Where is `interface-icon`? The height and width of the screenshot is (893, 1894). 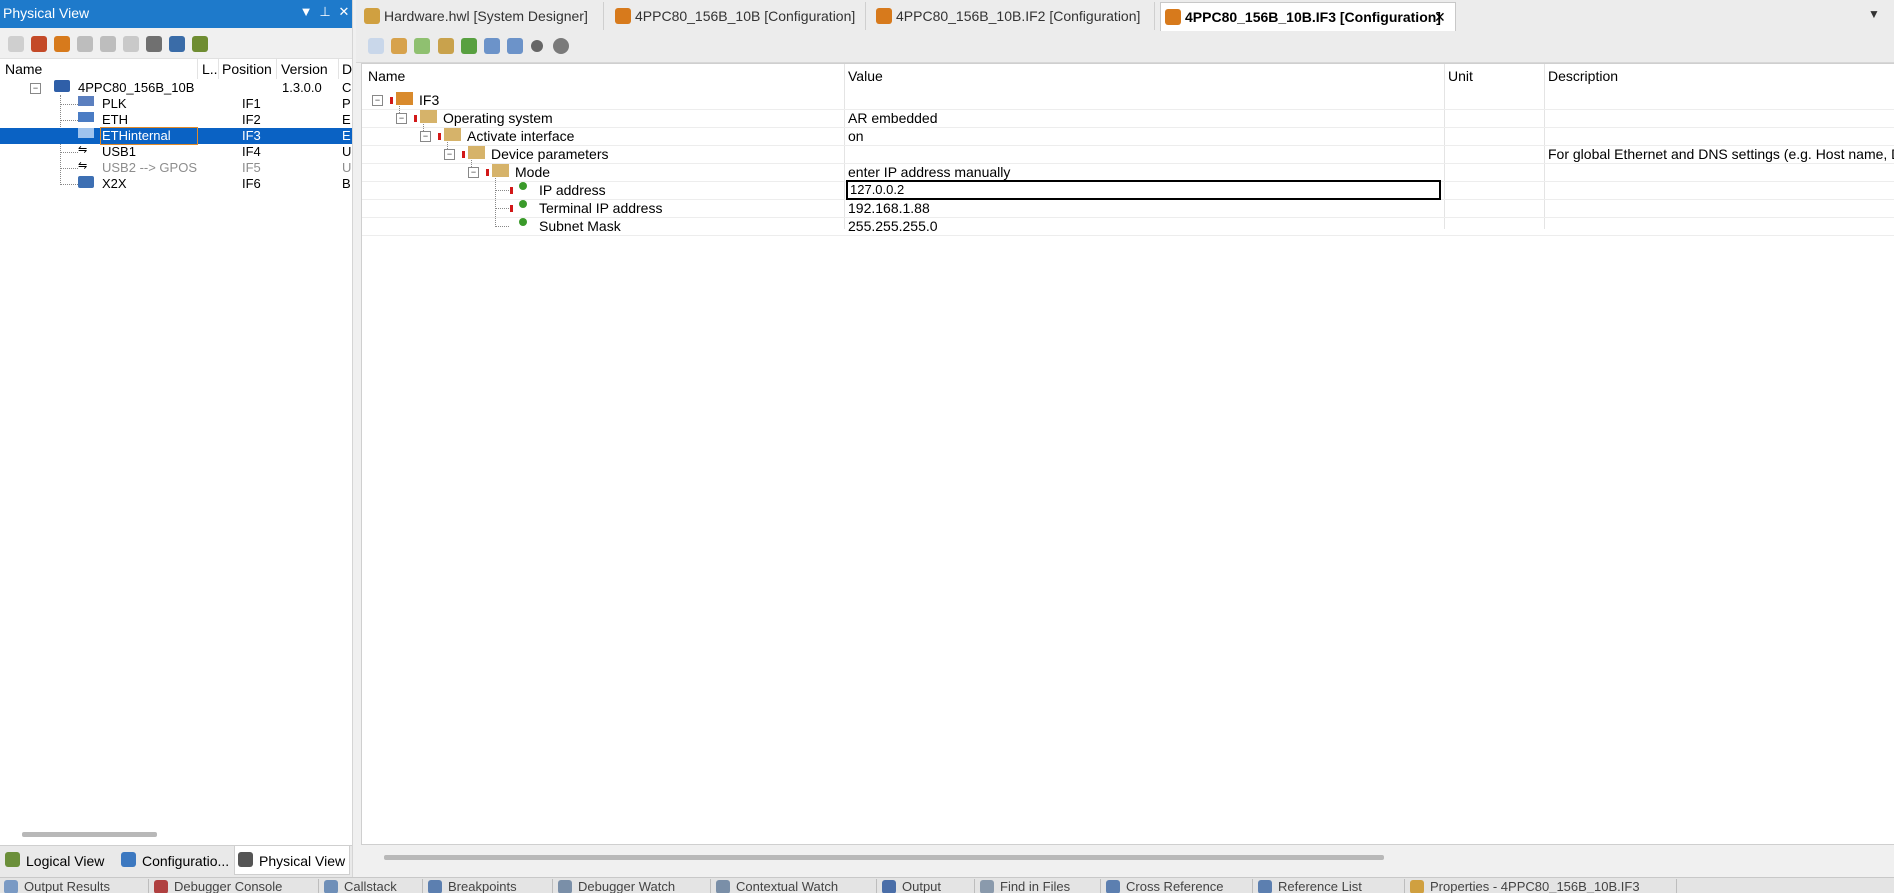
interface-icon is located at coordinates (404, 98).